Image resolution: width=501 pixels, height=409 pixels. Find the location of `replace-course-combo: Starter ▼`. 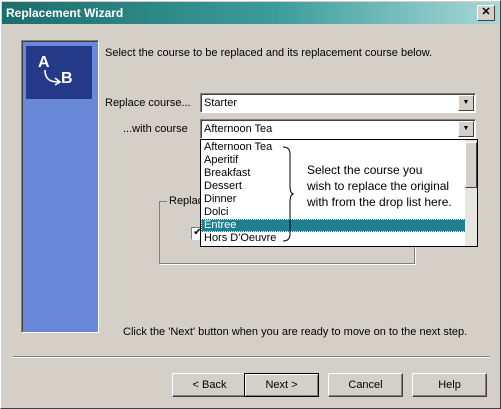

replace-course-combo: Starter ▼ is located at coordinates (338, 103).